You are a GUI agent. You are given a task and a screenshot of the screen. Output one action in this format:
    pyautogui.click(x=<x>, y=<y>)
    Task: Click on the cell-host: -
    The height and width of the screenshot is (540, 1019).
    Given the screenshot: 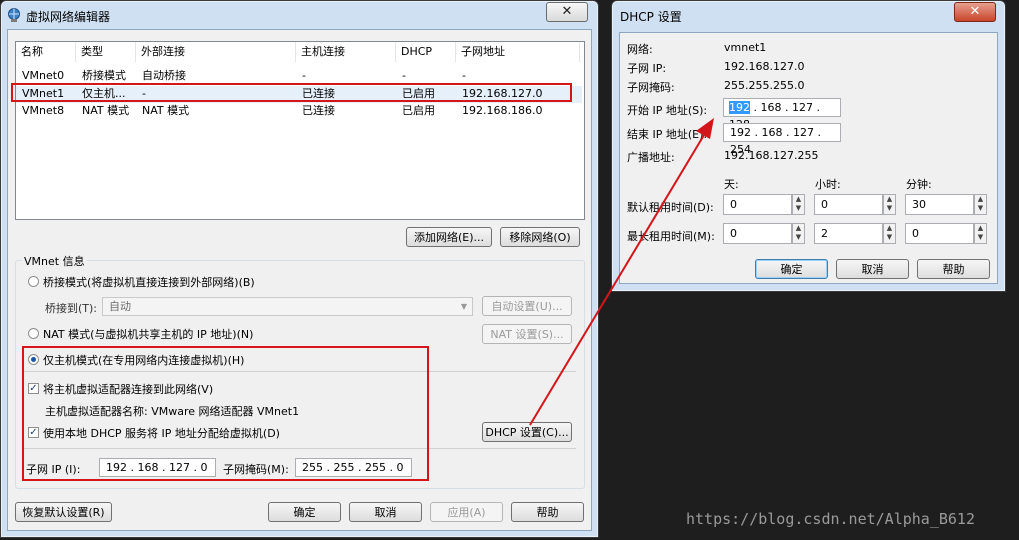 What is the action you would take?
    pyautogui.click(x=304, y=75)
    